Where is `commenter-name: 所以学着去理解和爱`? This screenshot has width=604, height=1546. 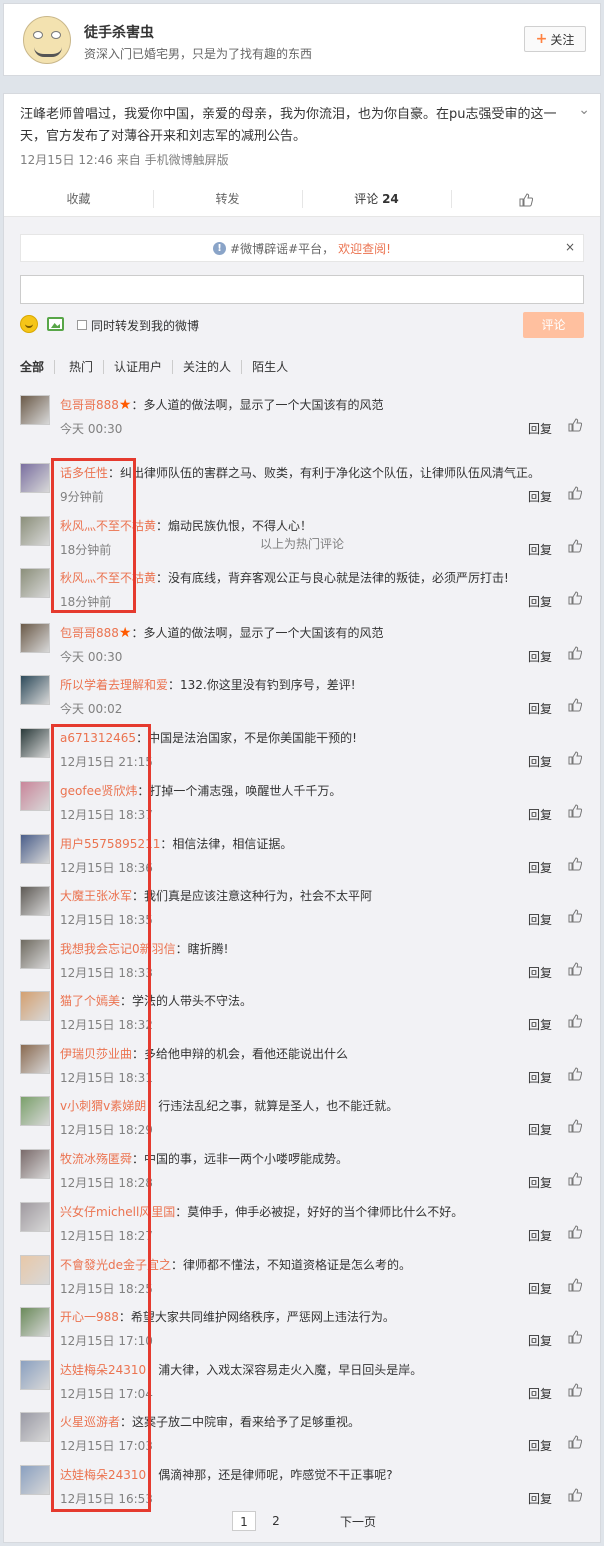
commenter-name: 所以学着去理解和爱 is located at coordinates (114, 685).